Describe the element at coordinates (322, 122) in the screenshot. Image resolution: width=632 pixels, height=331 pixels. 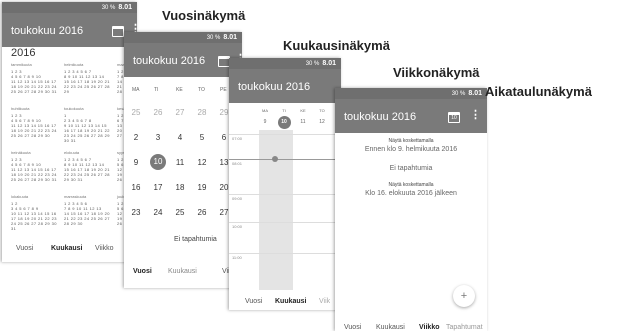
I see `week-date: 12` at that location.